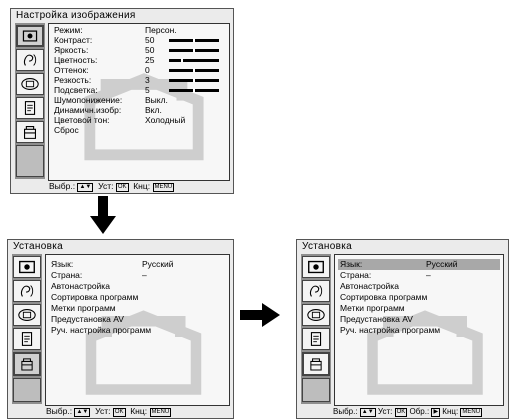  Describe the element at coordinates (436, 412) in the screenshot. I see `right-key-icon: ▶` at that location.